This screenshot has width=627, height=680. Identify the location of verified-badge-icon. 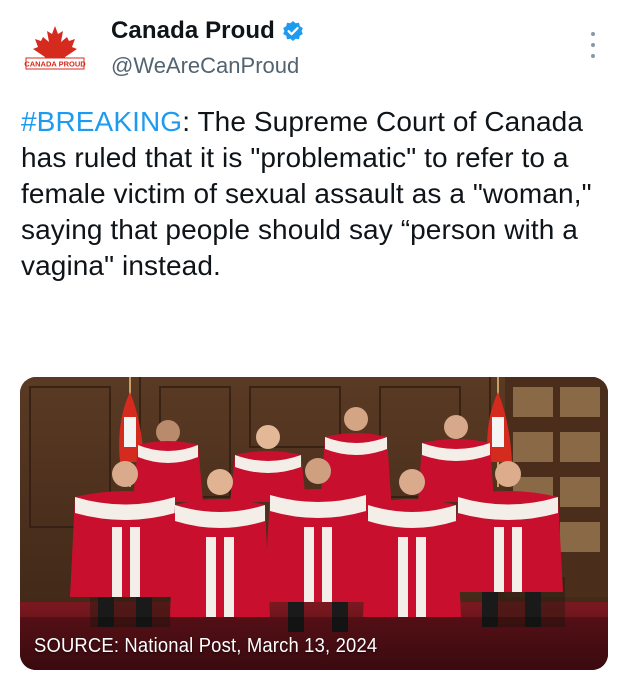
(293, 31).